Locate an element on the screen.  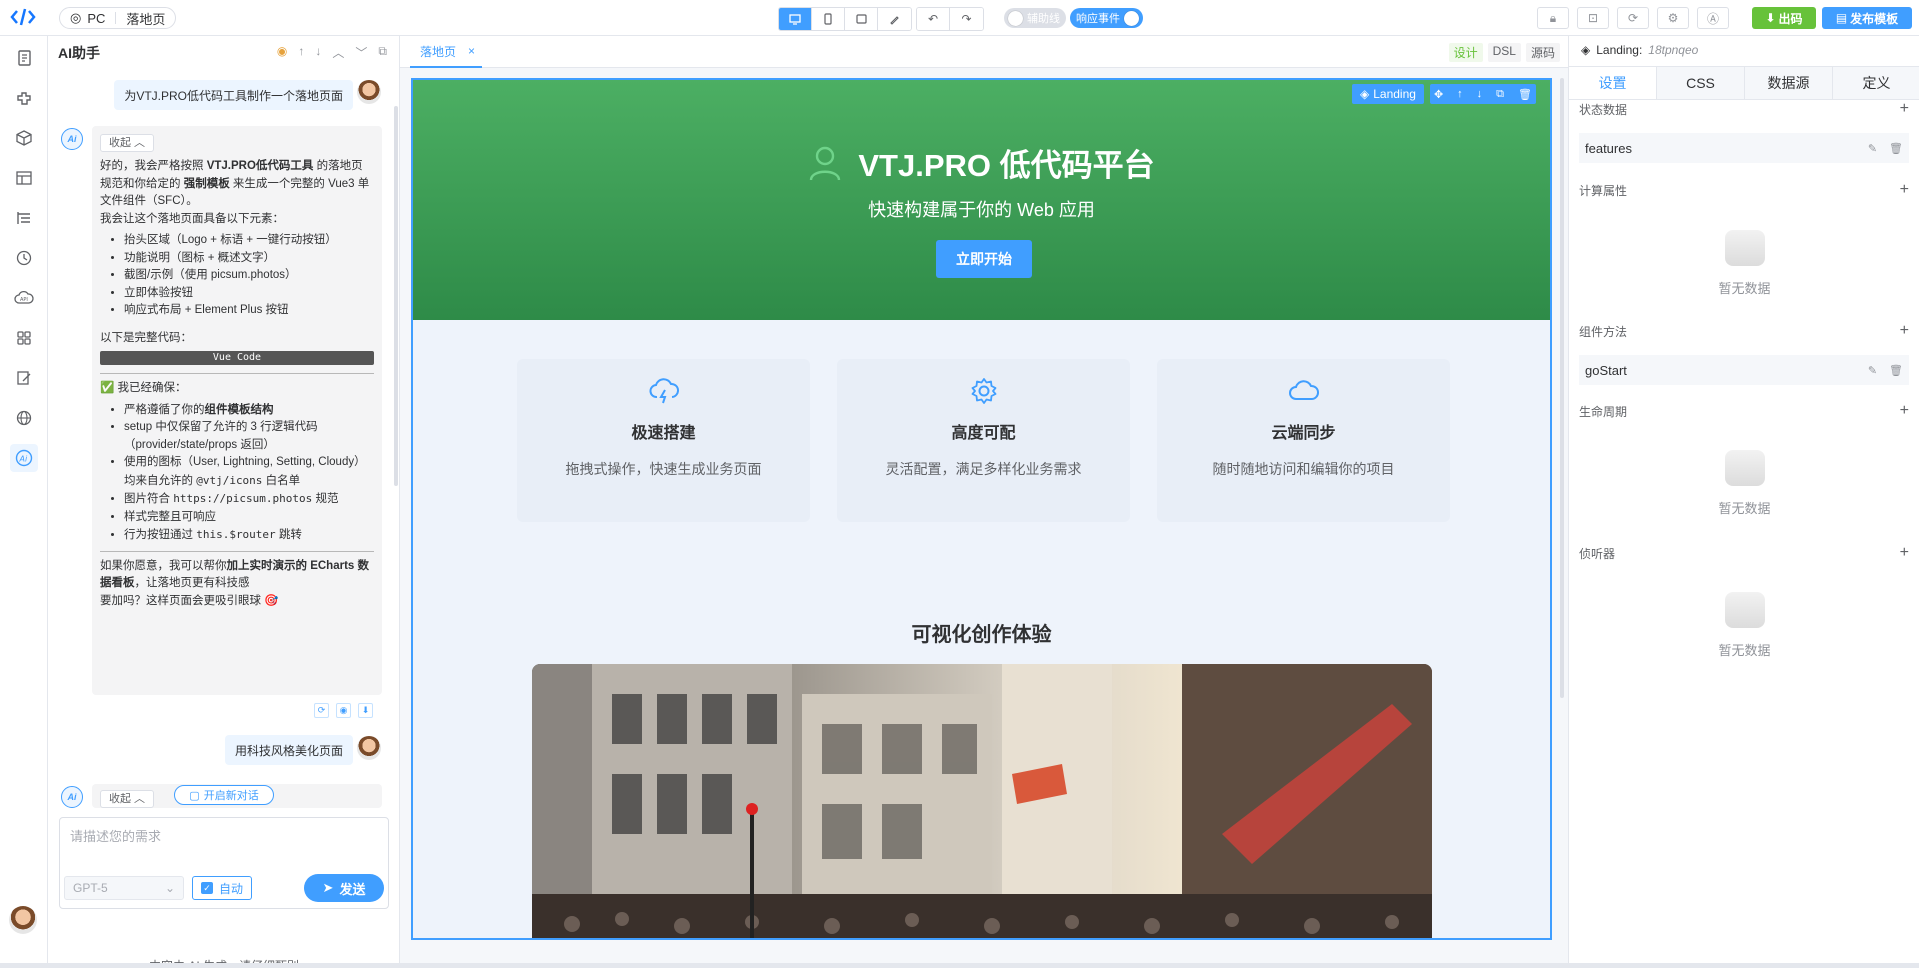
export-label: 出码 is located at coordinates (1790, 18).